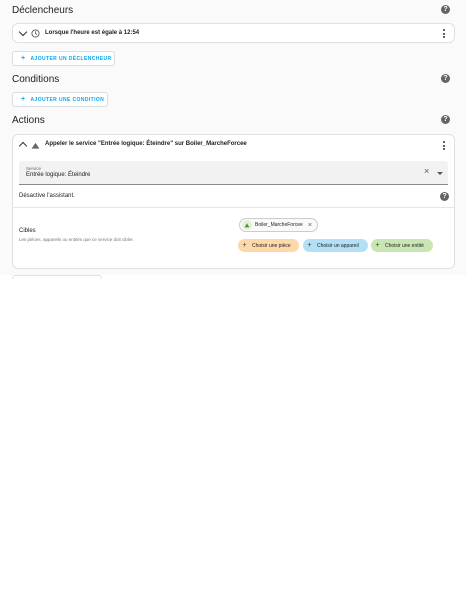 The image size is (474, 606). Describe the element at coordinates (43, 10) in the screenshot. I see `triggers-title: Déclencheurs` at that location.